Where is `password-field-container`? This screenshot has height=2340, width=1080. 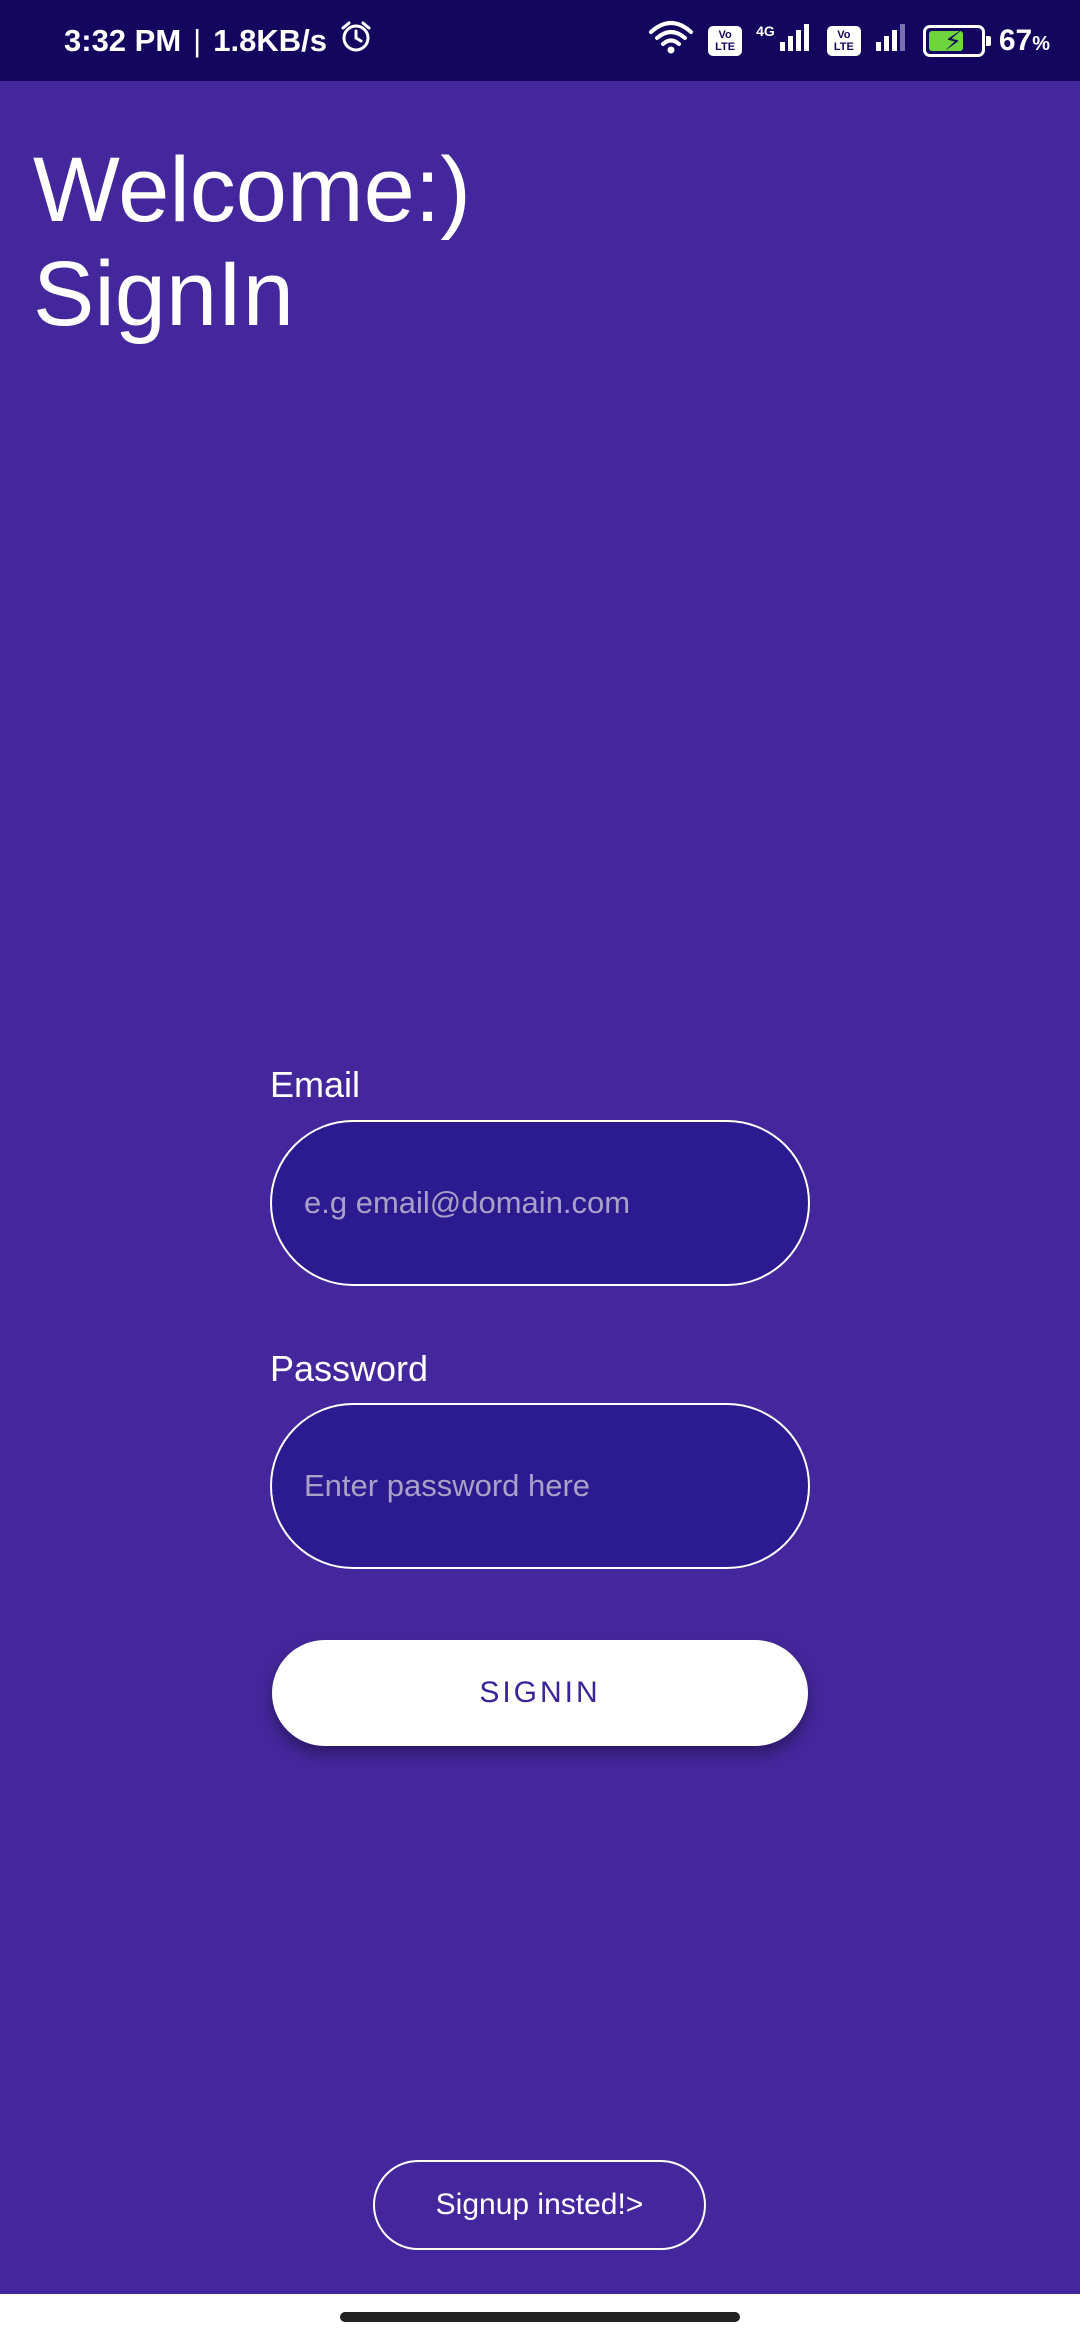
password-field-container is located at coordinates (540, 1486).